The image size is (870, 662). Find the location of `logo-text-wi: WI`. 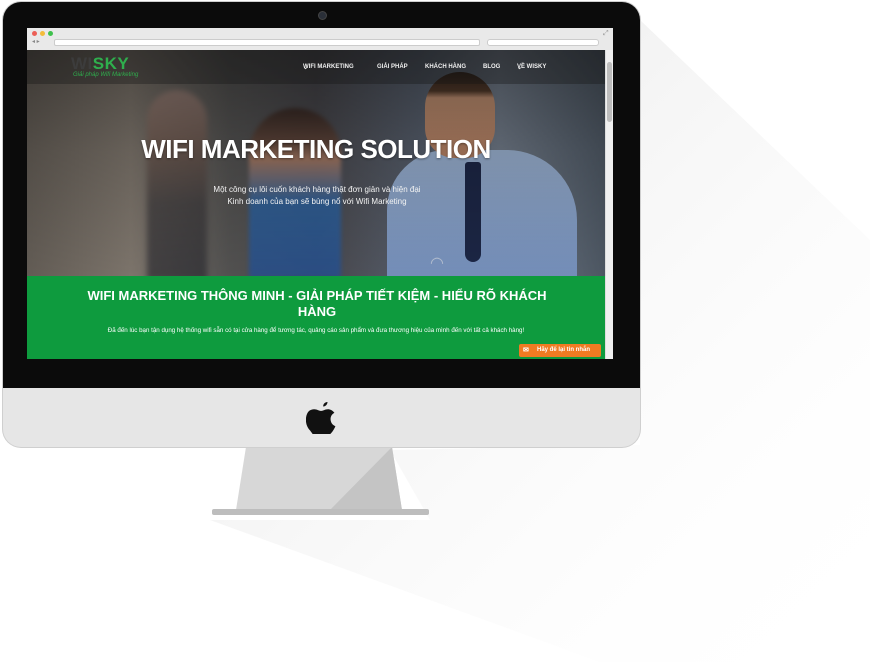

logo-text-wi: WI is located at coordinates (82, 63).